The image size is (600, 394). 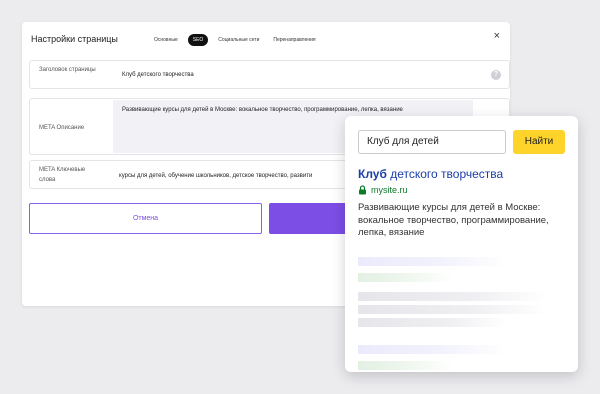 I want to click on lock-icon, so click(x=362, y=190).